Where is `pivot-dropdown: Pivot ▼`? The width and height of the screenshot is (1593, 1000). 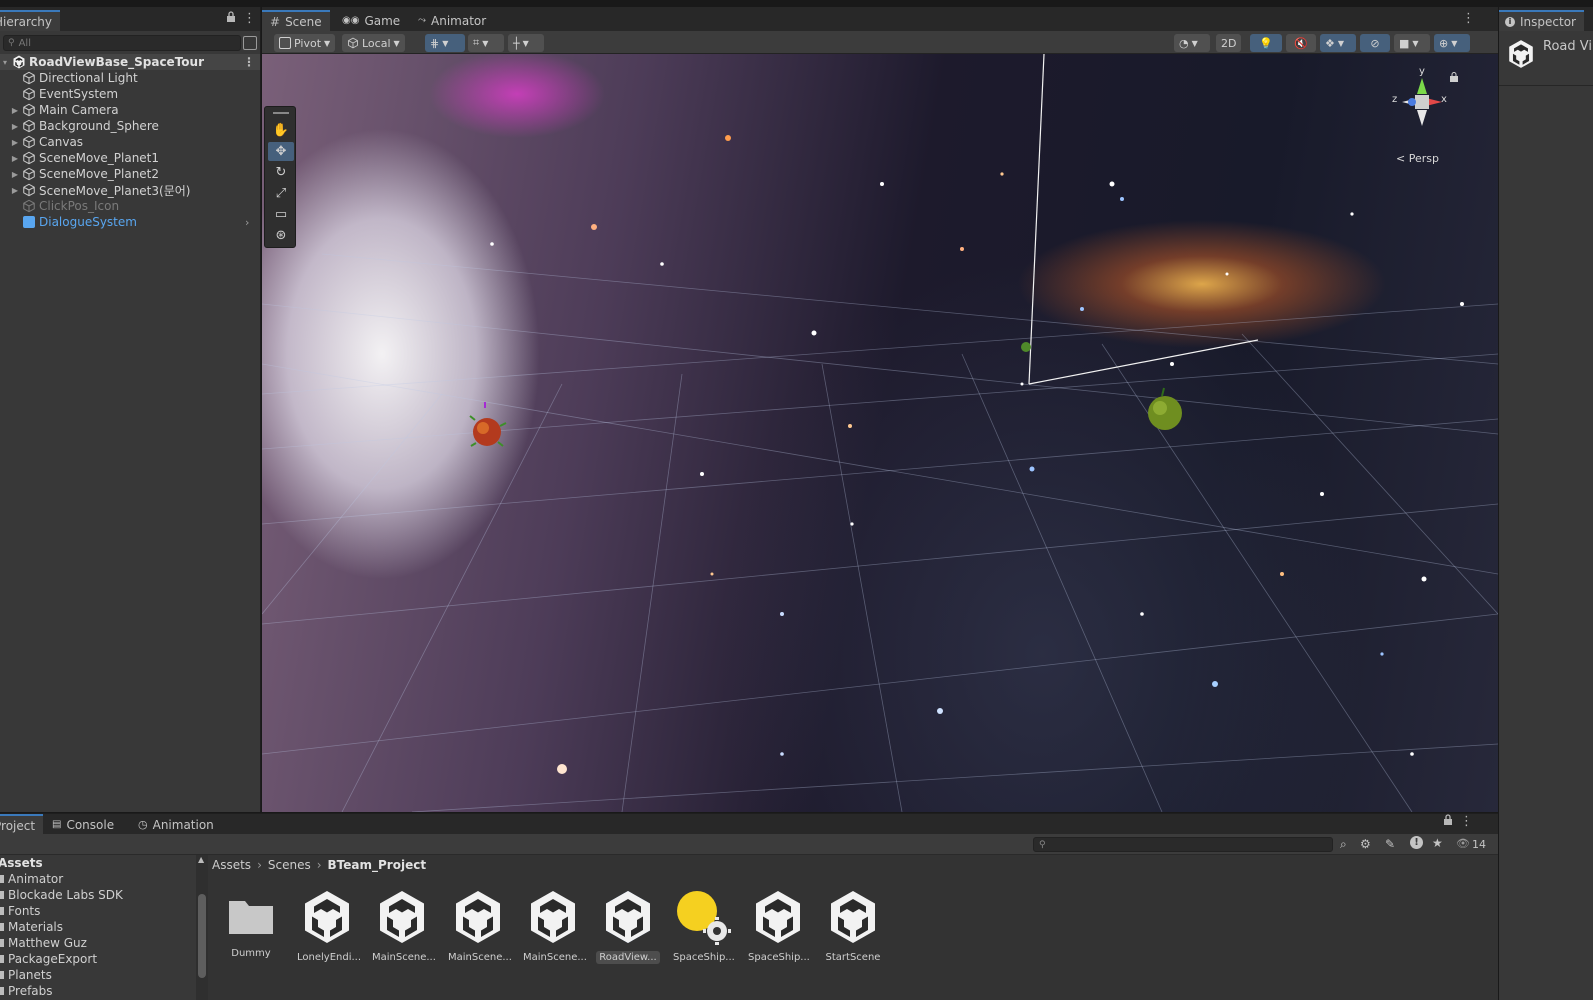 pivot-dropdown: Pivot ▼ is located at coordinates (305, 43).